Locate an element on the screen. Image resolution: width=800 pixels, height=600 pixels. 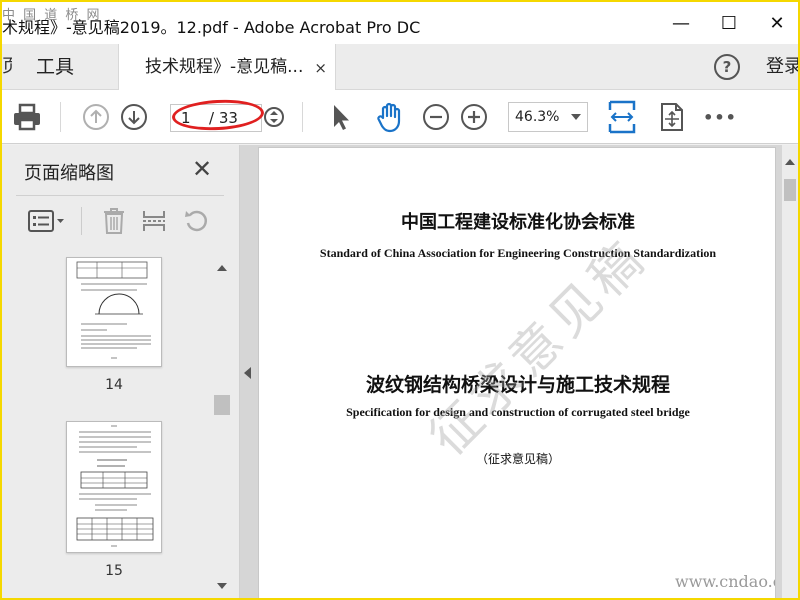
page-down-icon is located at coordinates (134, 117).